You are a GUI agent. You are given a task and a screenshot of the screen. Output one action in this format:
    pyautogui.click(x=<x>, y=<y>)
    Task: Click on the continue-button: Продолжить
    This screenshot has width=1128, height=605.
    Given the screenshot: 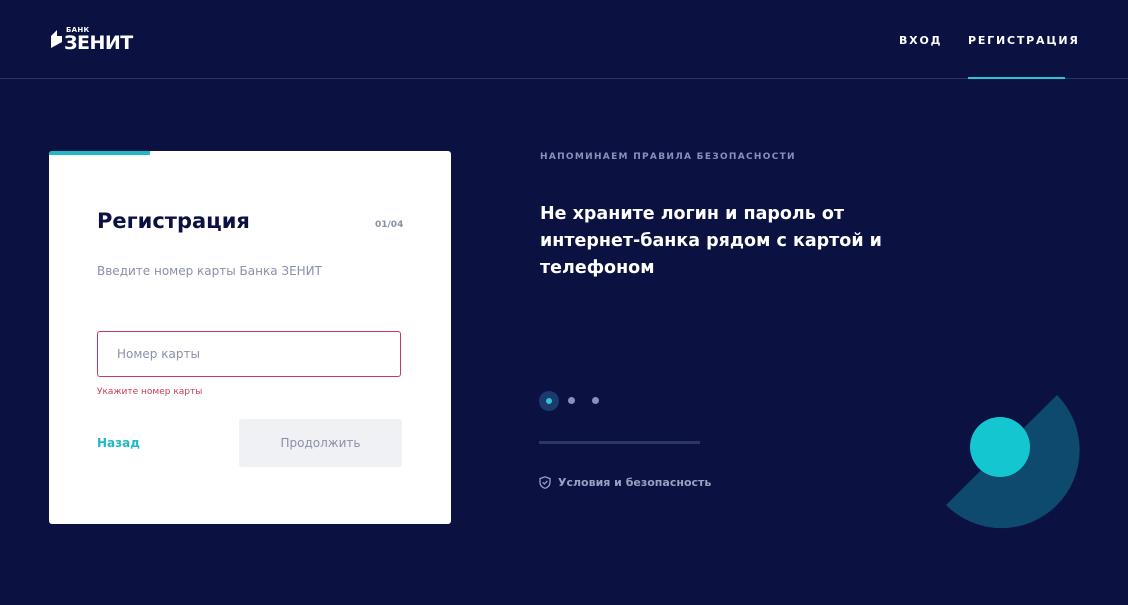 What is the action you would take?
    pyautogui.click(x=320, y=443)
    